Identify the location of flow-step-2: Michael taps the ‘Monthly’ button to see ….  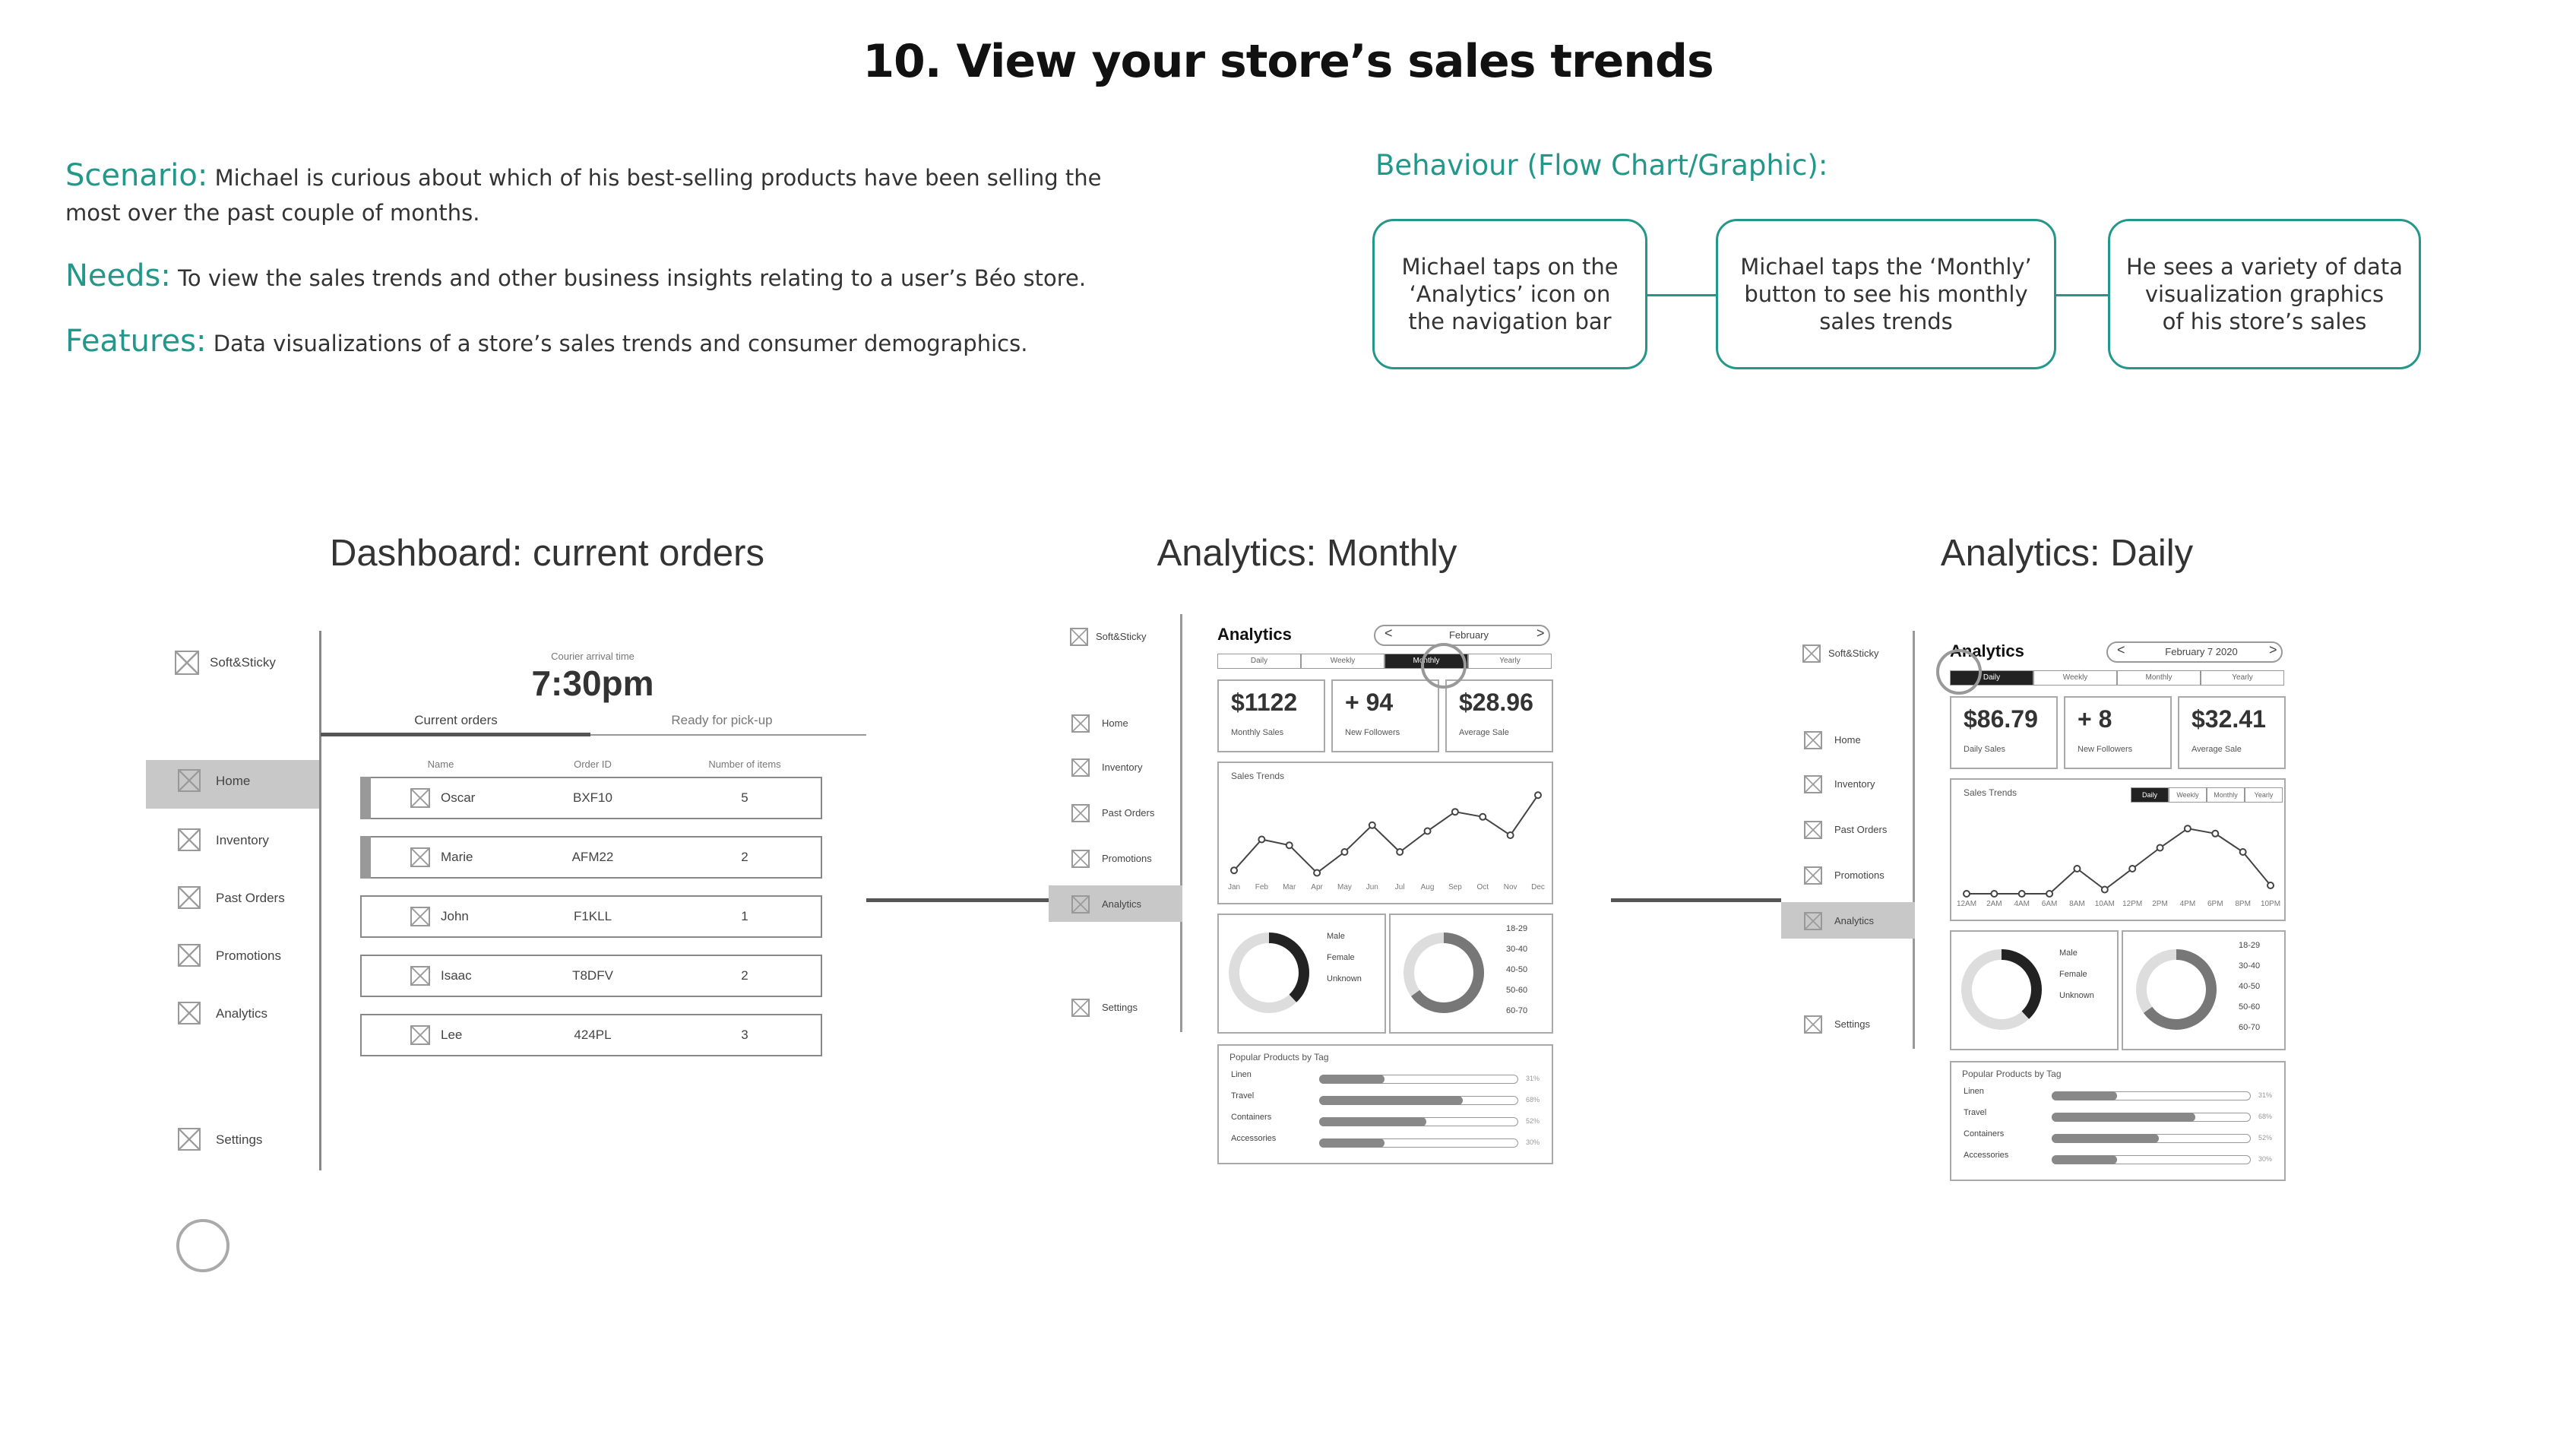
(1886, 294).